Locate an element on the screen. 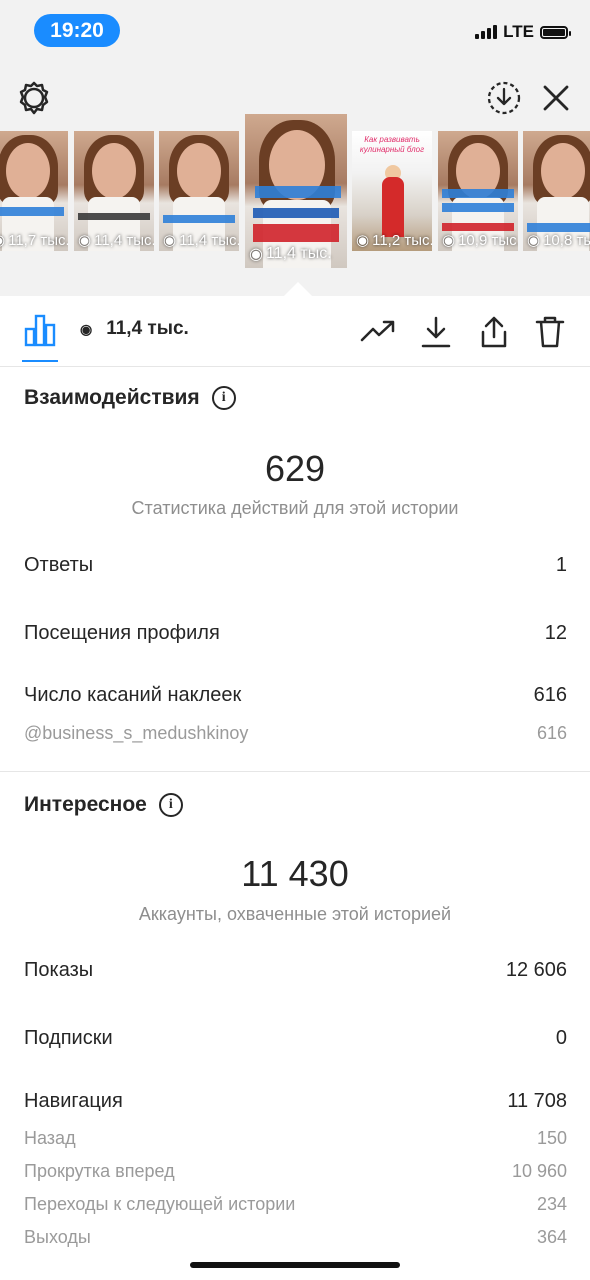 The width and height of the screenshot is (590, 1280). views-count: ◉ 11,4 тыс. is located at coordinates (134, 329).